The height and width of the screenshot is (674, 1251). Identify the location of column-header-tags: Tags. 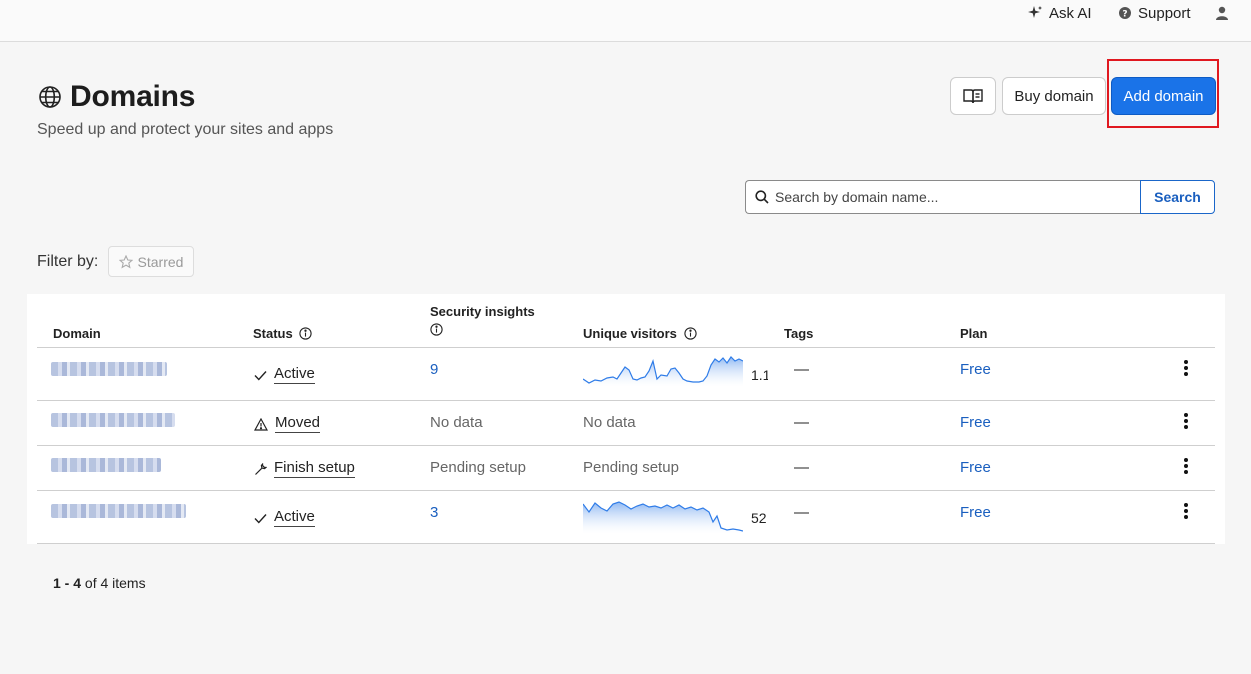
(798, 333).